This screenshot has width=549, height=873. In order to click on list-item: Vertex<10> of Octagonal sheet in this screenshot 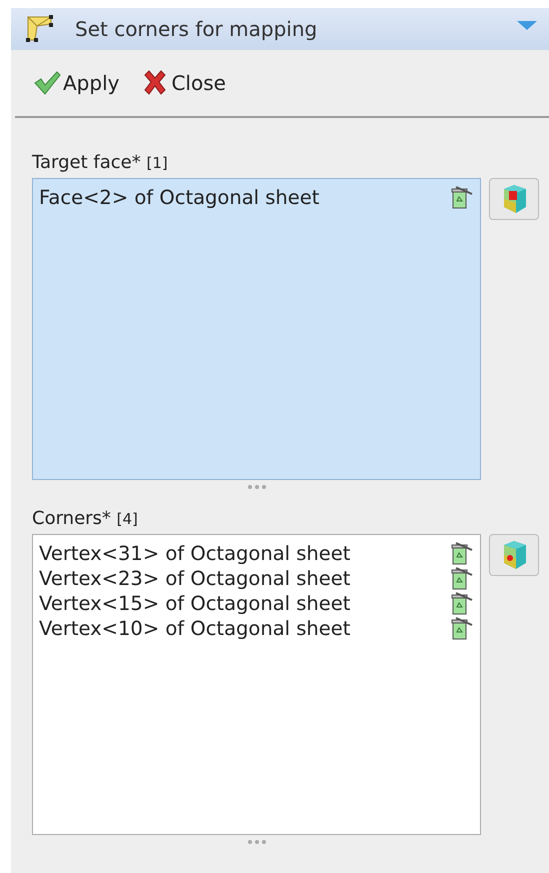, I will do `click(244, 628)`.